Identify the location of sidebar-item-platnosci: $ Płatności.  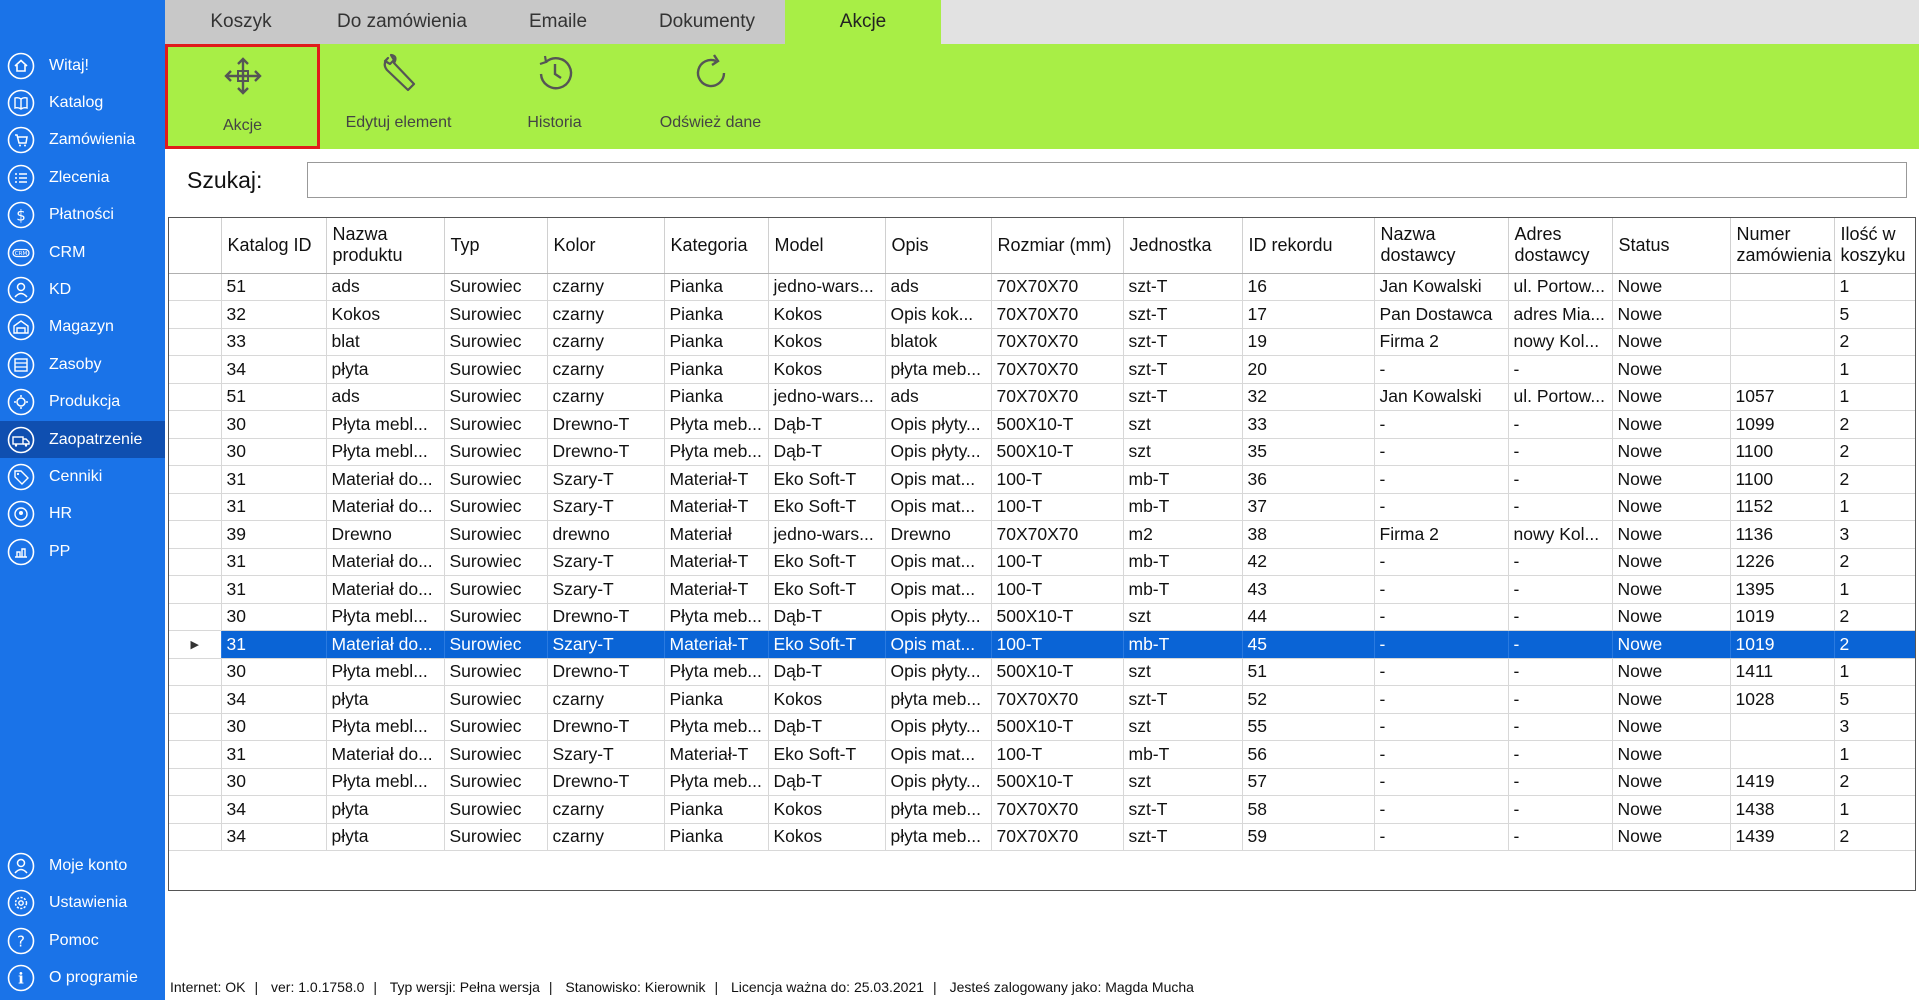
(82, 215).